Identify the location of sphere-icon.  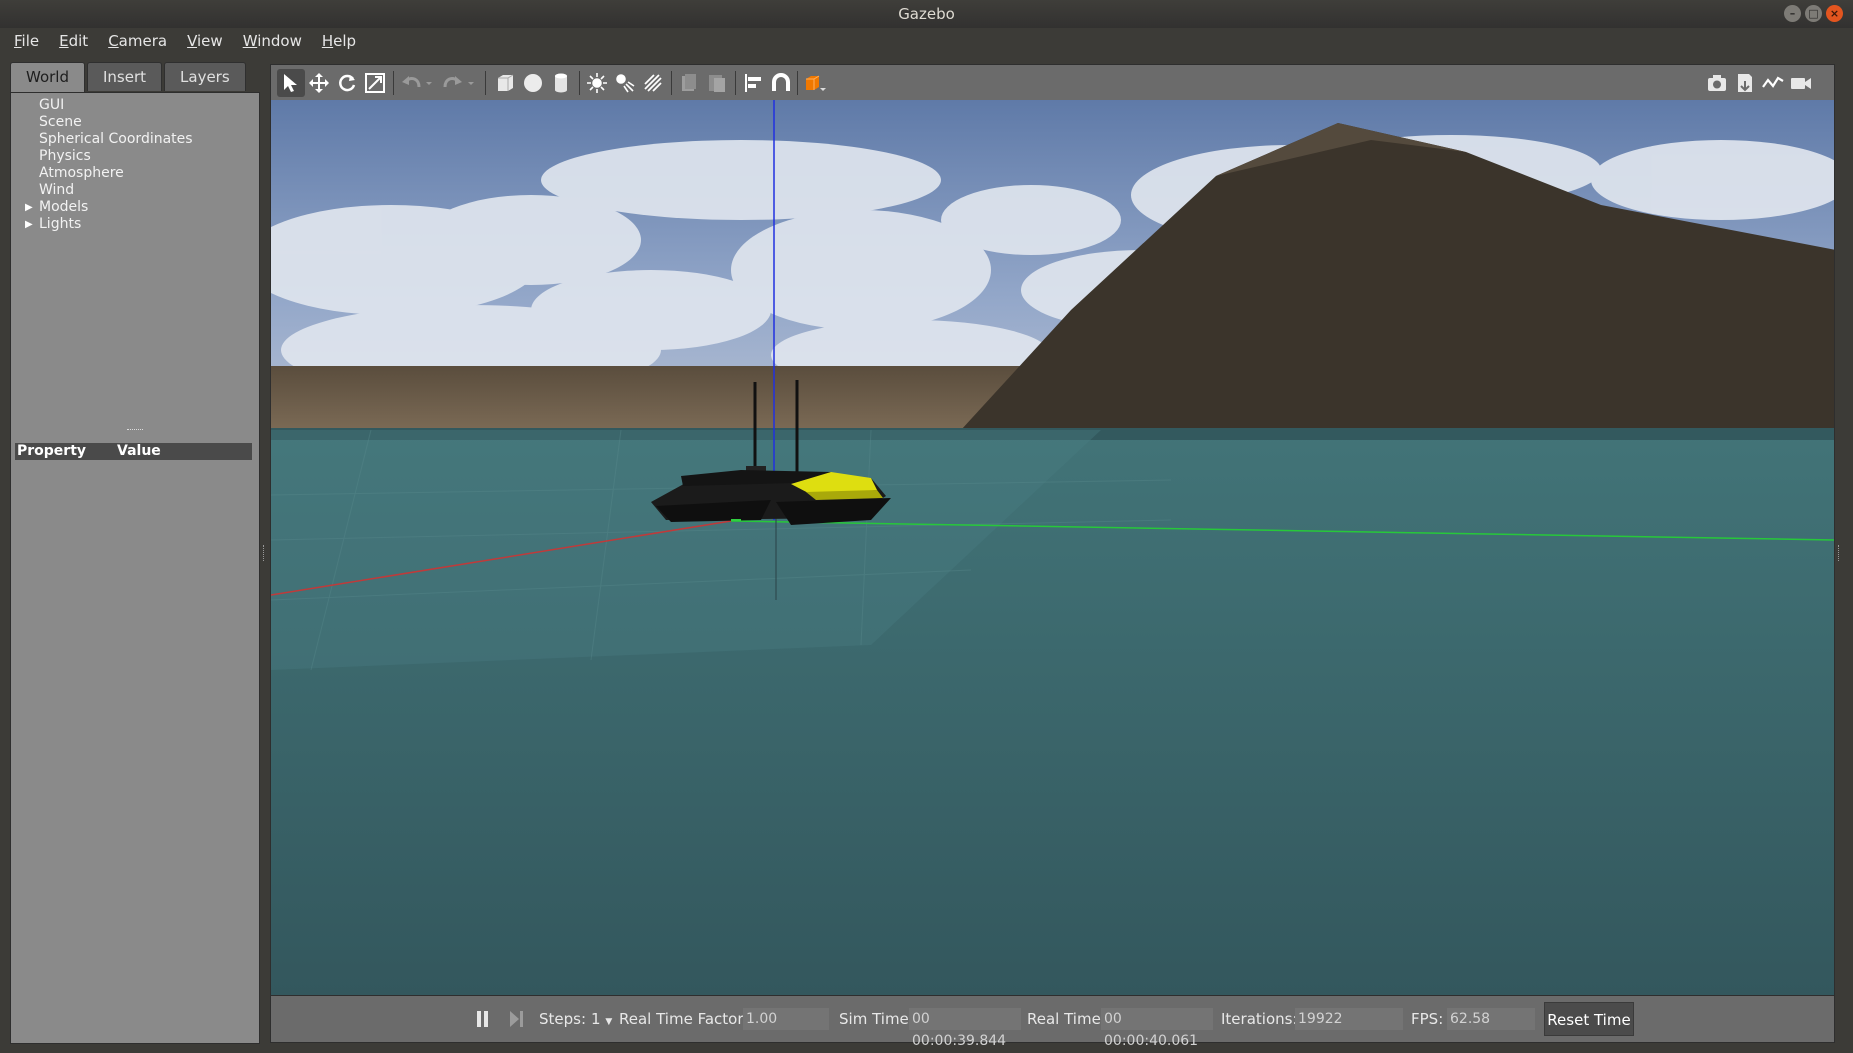
(533, 83).